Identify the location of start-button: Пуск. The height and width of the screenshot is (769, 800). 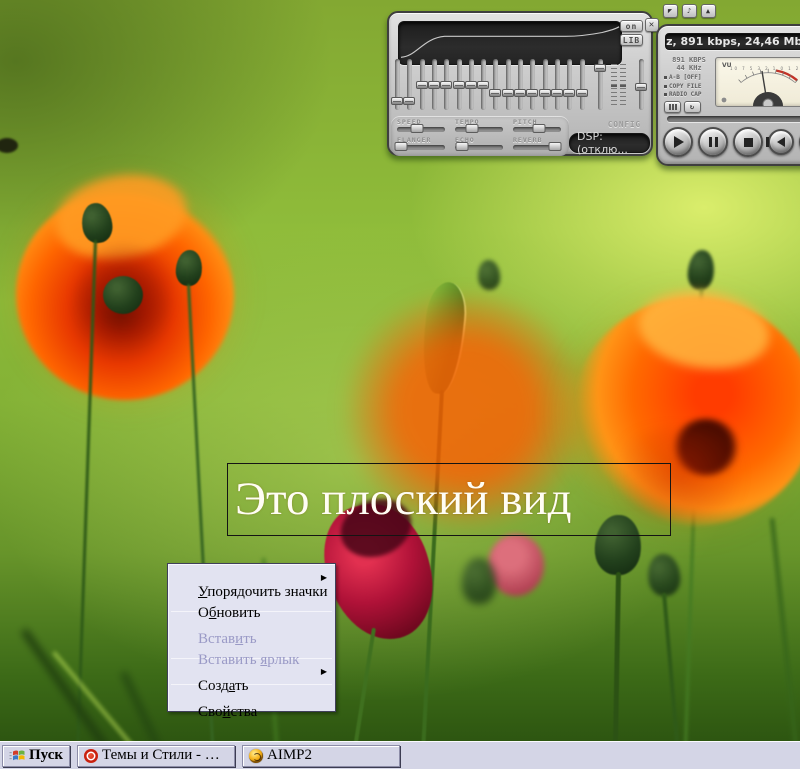
(36, 755).